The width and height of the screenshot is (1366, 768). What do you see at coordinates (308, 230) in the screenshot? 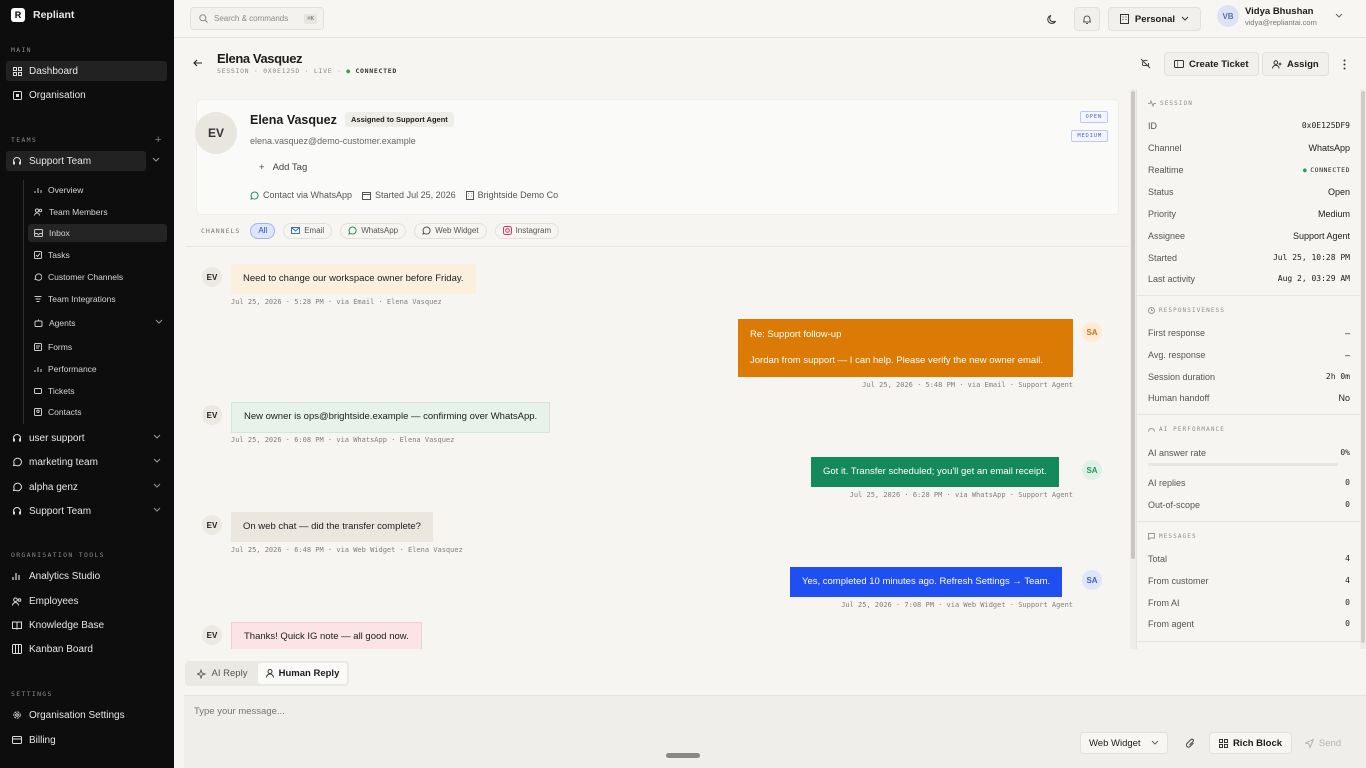
I see `filter-email: Email` at bounding box center [308, 230].